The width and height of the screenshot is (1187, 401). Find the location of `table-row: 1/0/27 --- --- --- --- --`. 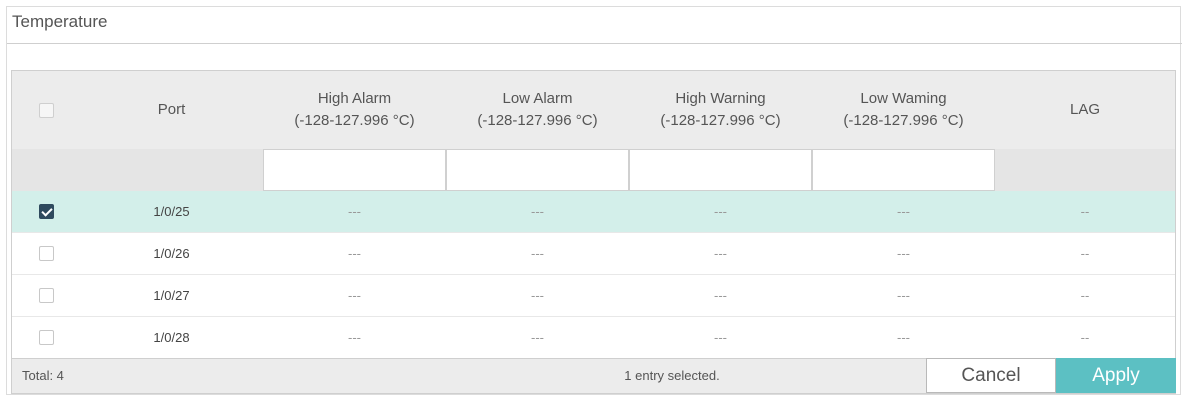

table-row: 1/0/27 --- --- --- --- -- is located at coordinates (593, 296).